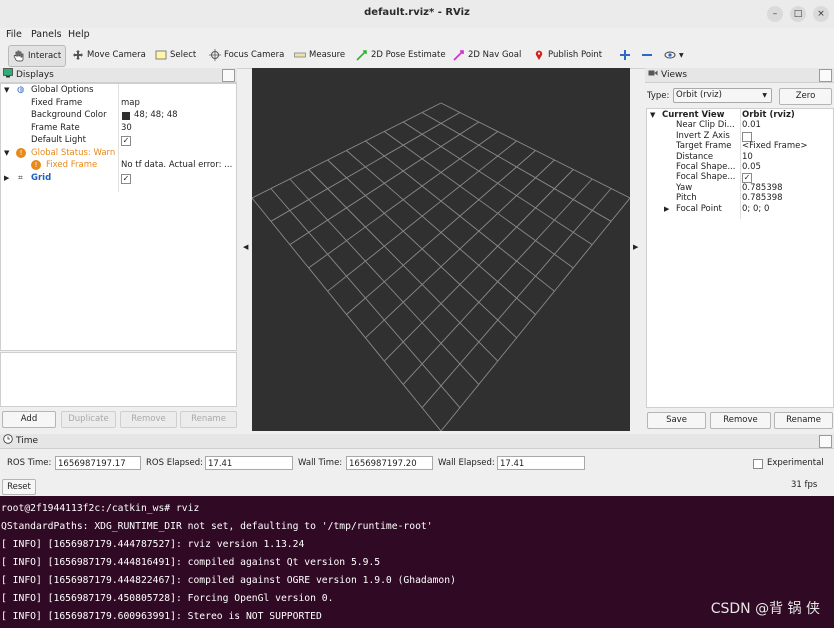 This screenshot has width=834, height=628. Describe the element at coordinates (118, 178) in the screenshot. I see `tree-row-grid: ▶ ⌗ Grid ✓` at that location.